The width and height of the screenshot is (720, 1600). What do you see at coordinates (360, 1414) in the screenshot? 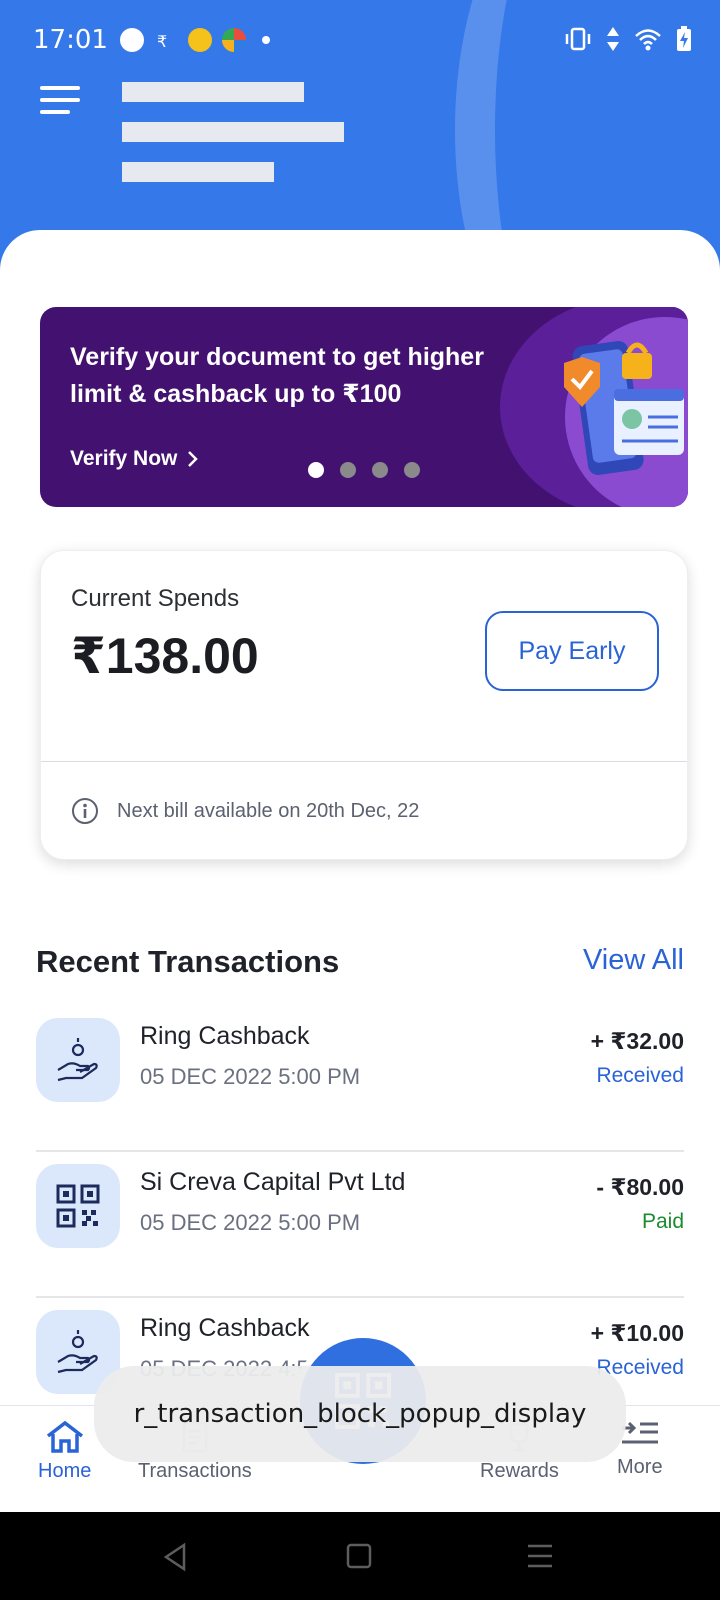
I see `toast-message: r_transaction_block_popup_display` at bounding box center [360, 1414].